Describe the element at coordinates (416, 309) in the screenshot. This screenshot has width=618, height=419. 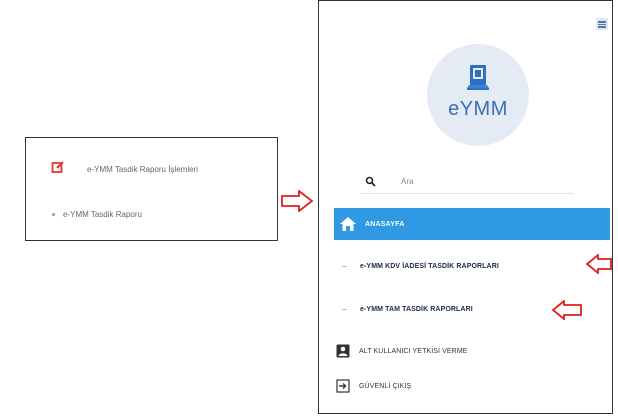
I see `sidebar-item-label: e-YMM TAM TASDİK RAPORLARI` at that location.